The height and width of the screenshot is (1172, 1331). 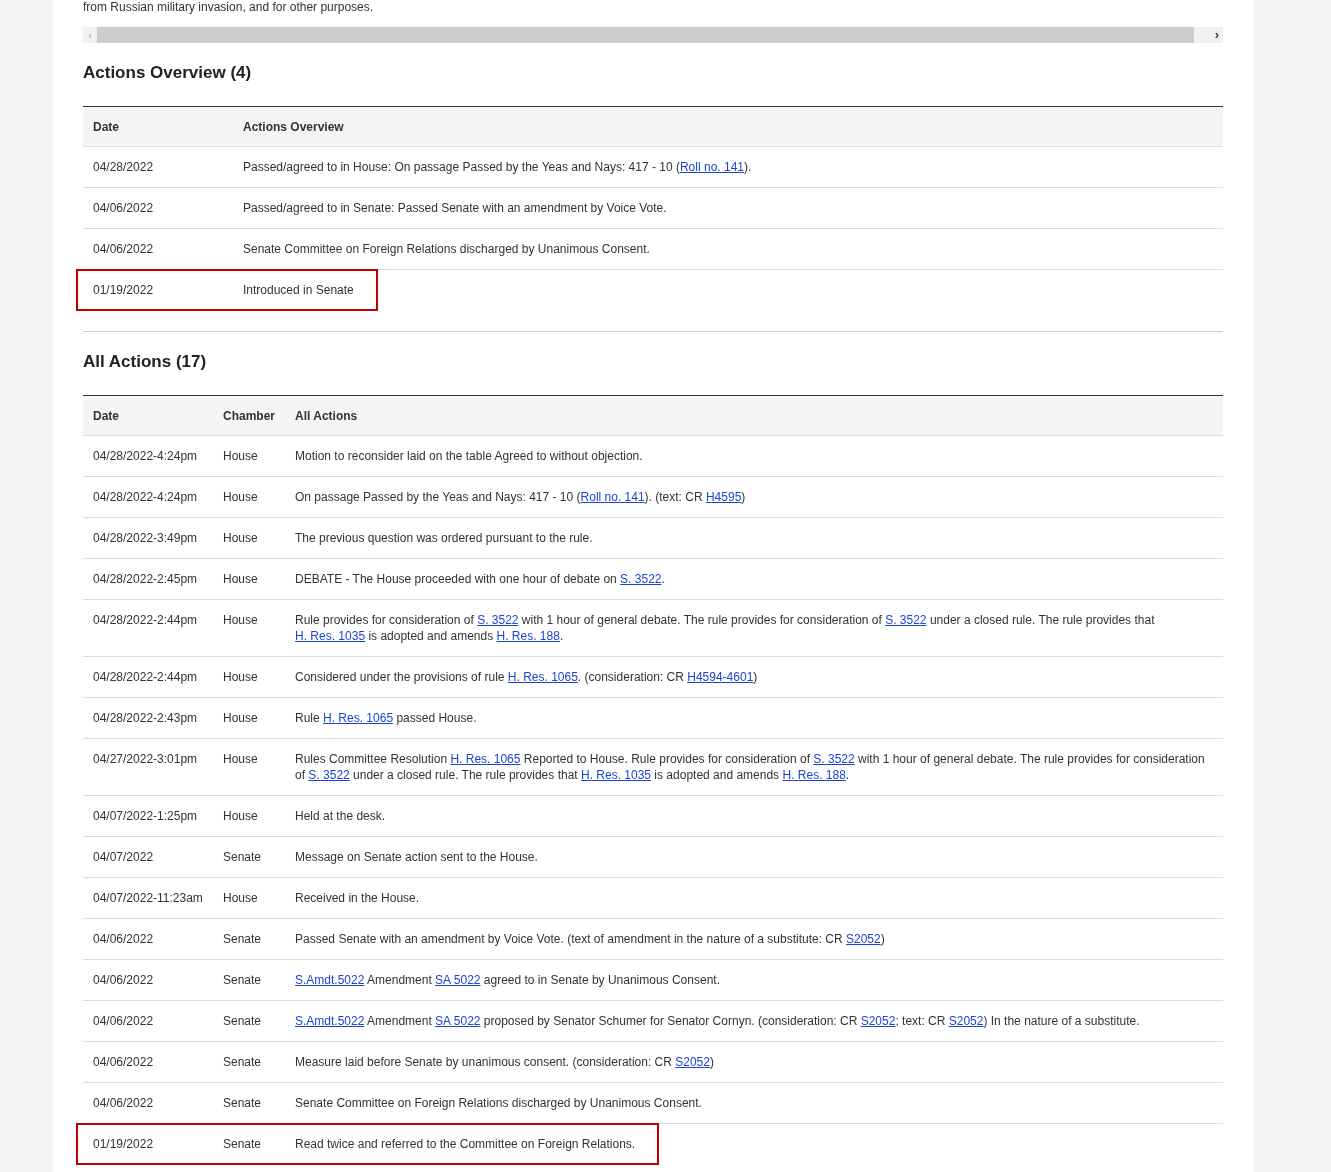 I want to click on description-text: from Russian military invasion, and for other purposes., so click(x=229, y=7).